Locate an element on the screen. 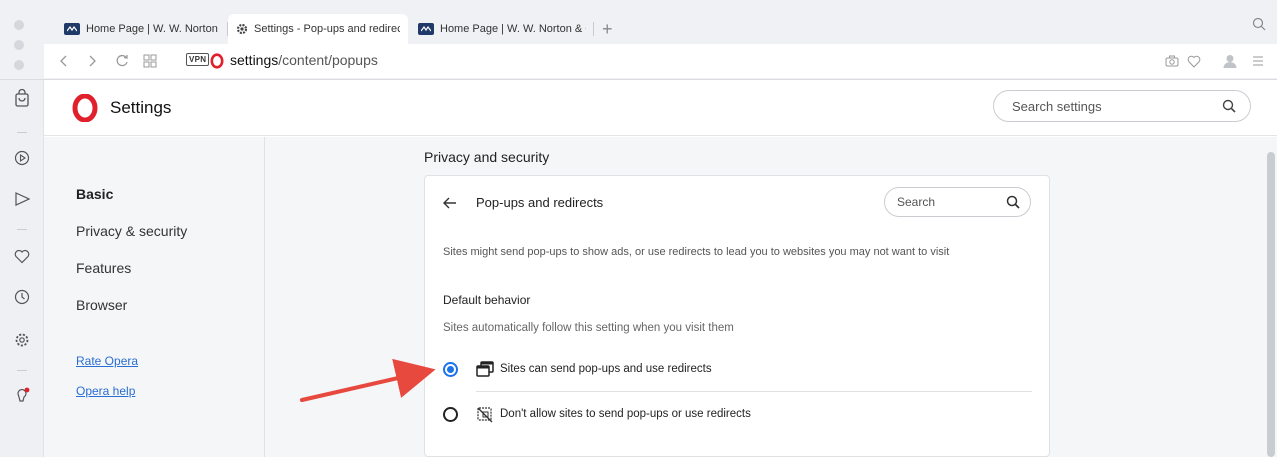 This screenshot has width=1277, height=457. search-placeholder: Search settings is located at coordinates (1057, 106).